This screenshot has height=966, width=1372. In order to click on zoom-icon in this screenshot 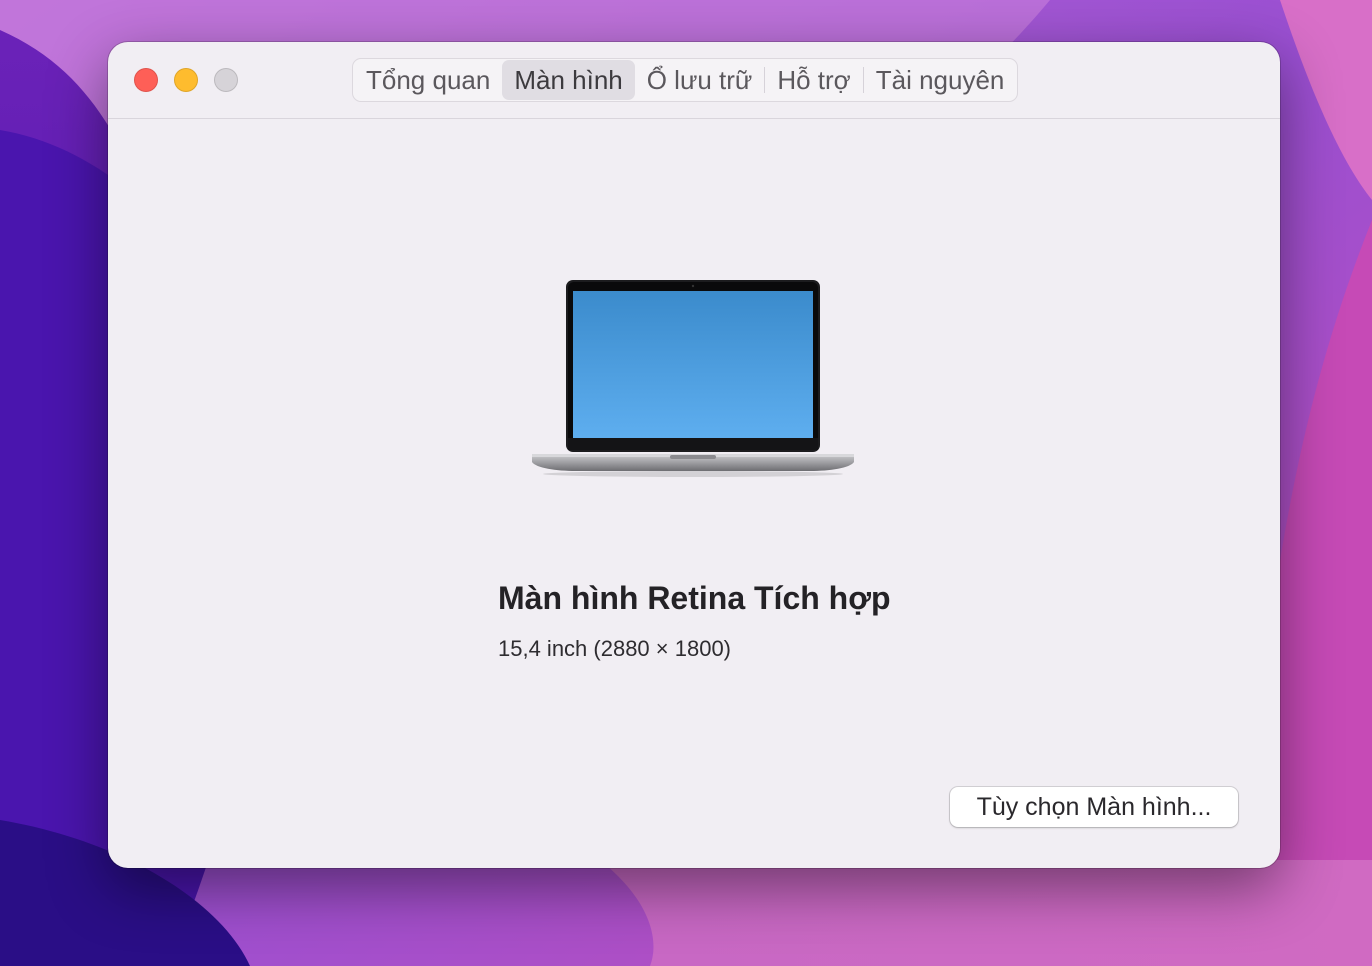, I will do `click(226, 80)`.